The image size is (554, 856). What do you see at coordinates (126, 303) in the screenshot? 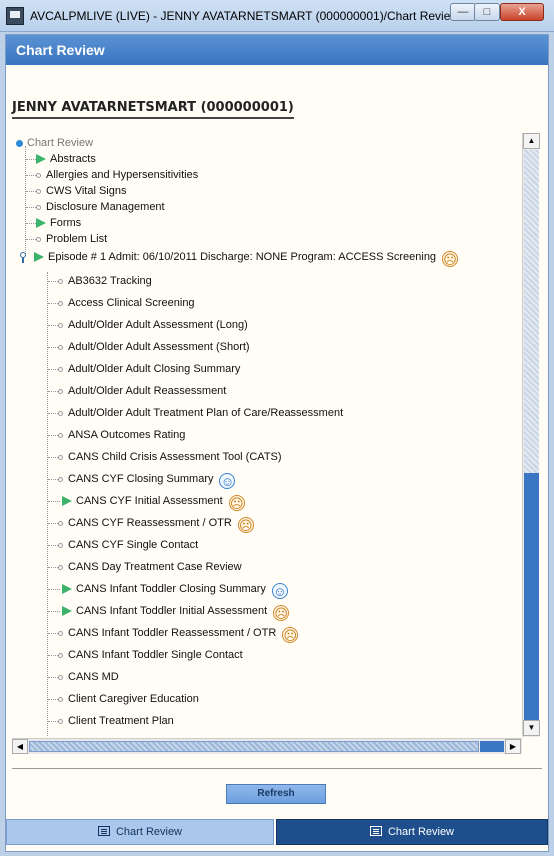
I see `episode-item: Access Clinical Screening` at bounding box center [126, 303].